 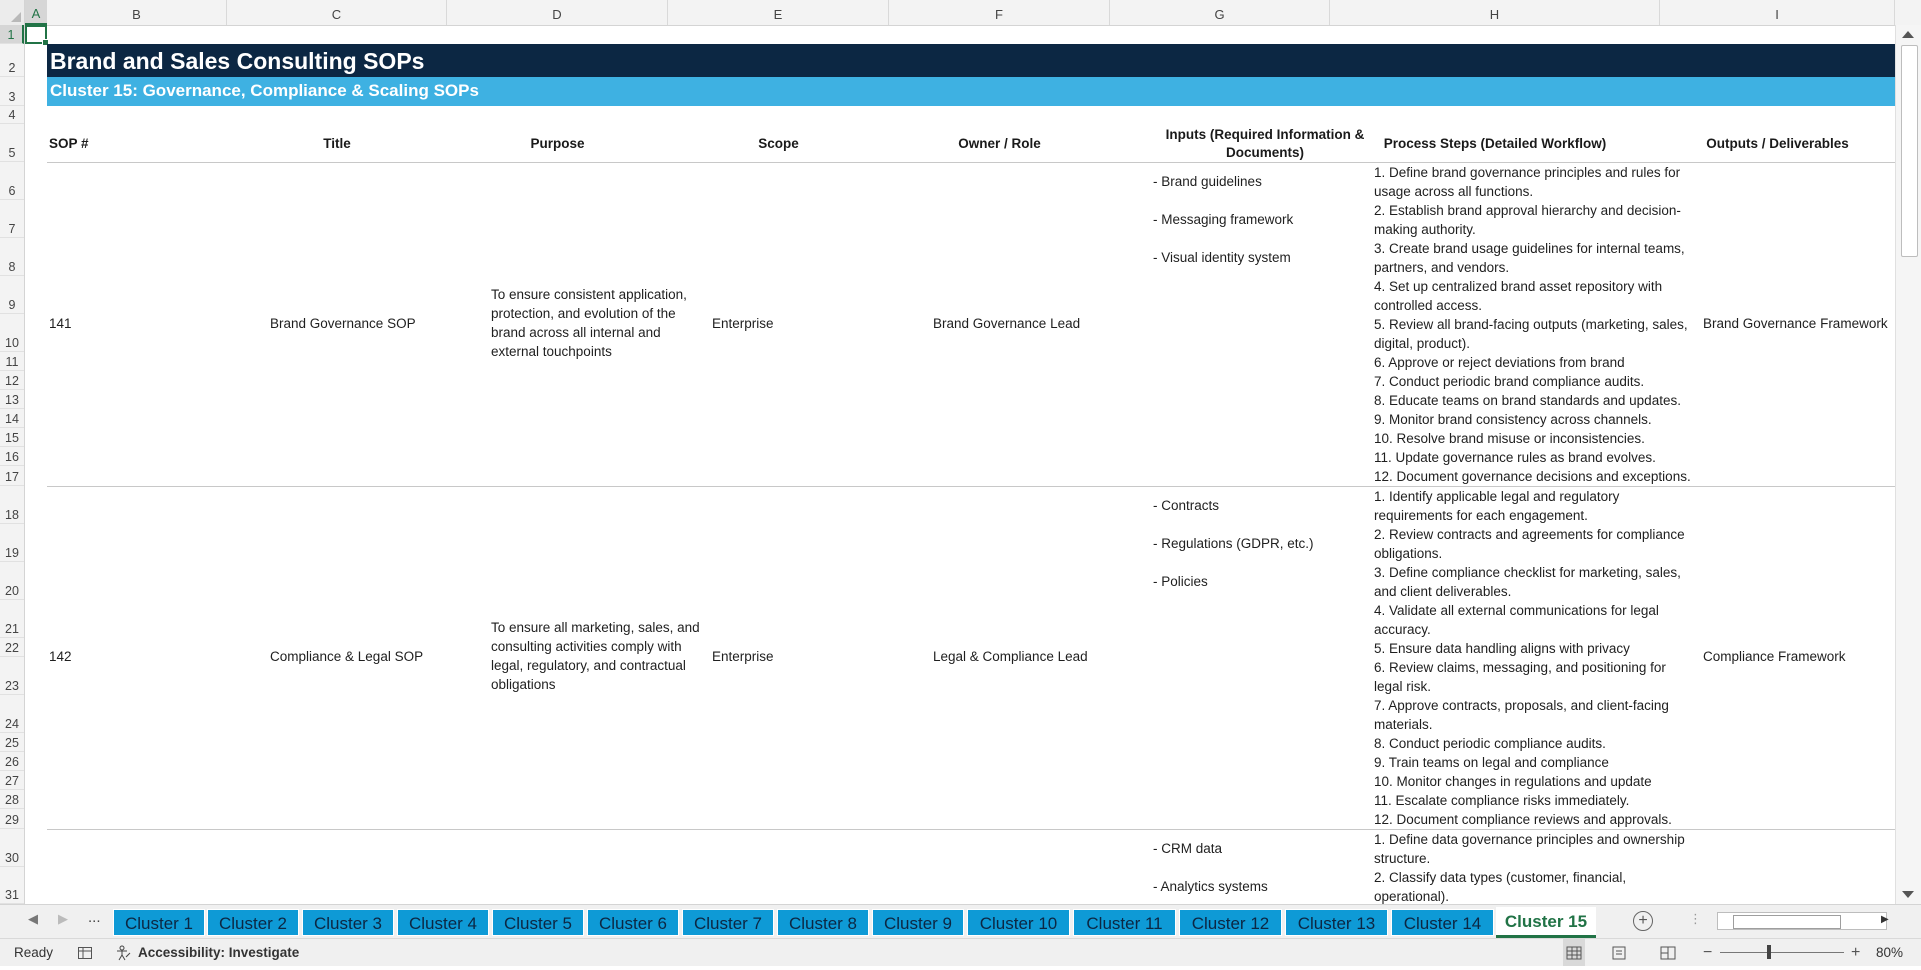 What do you see at coordinates (12, 380) in the screenshot?
I see `row-header-12: 12` at bounding box center [12, 380].